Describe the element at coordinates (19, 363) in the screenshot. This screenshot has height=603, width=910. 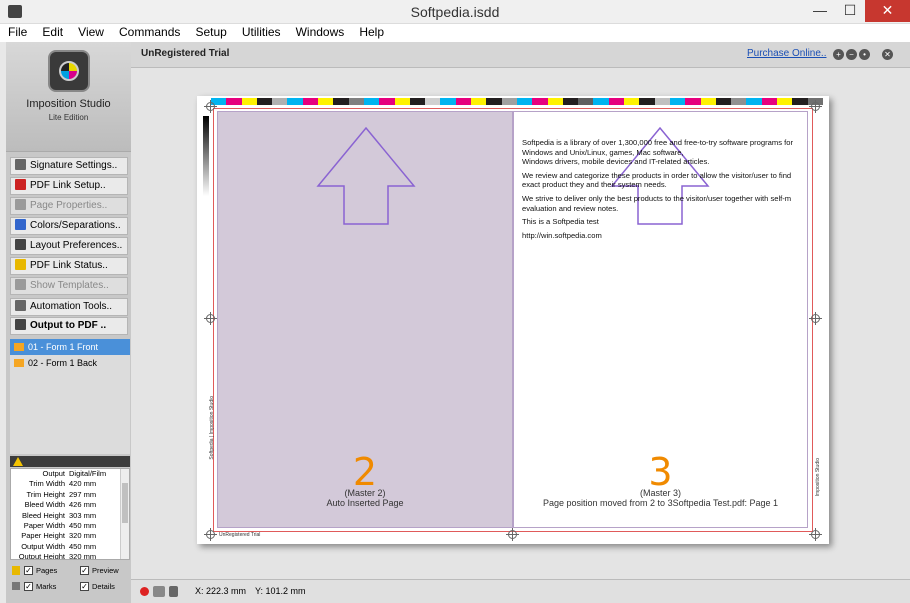
I see `form-icon` at that location.